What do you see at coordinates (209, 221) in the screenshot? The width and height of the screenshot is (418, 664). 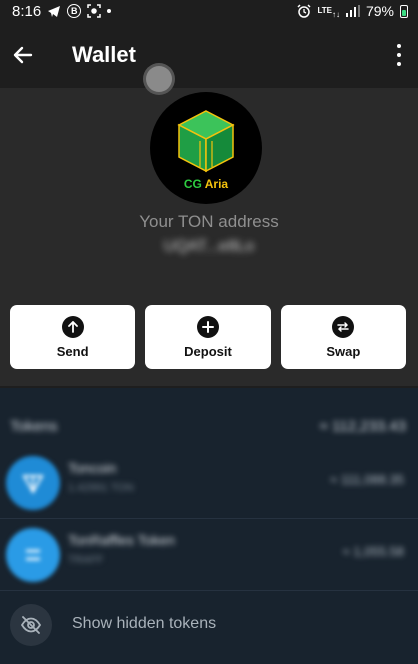 I see `address-label: Your TON address` at bounding box center [209, 221].